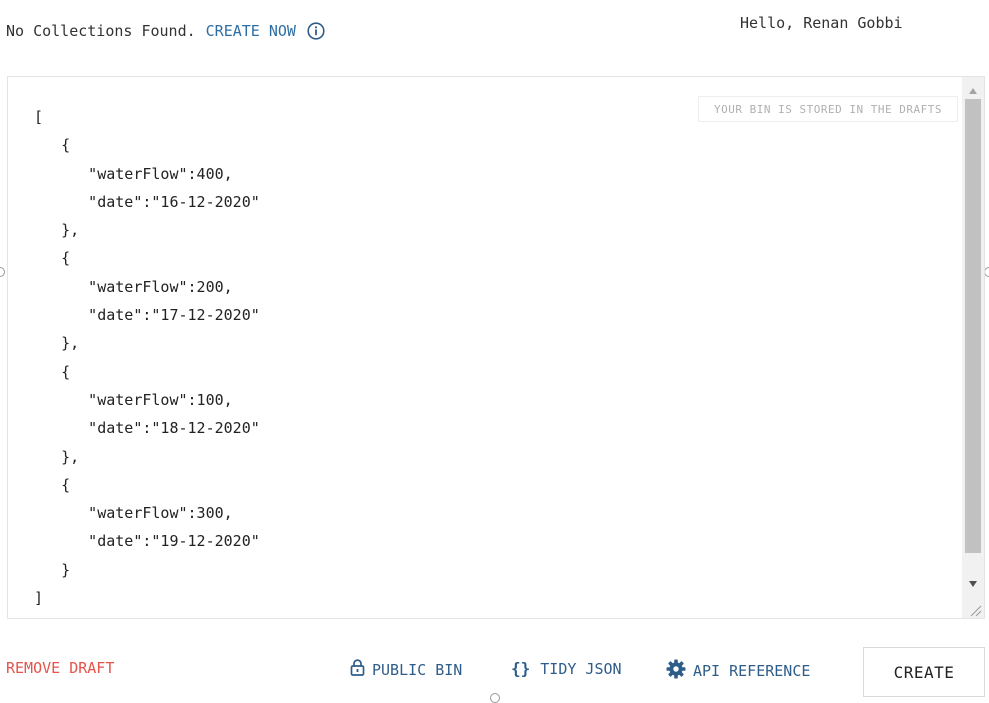  I want to click on code-line: "date":"18-12-2020", so click(147, 428).